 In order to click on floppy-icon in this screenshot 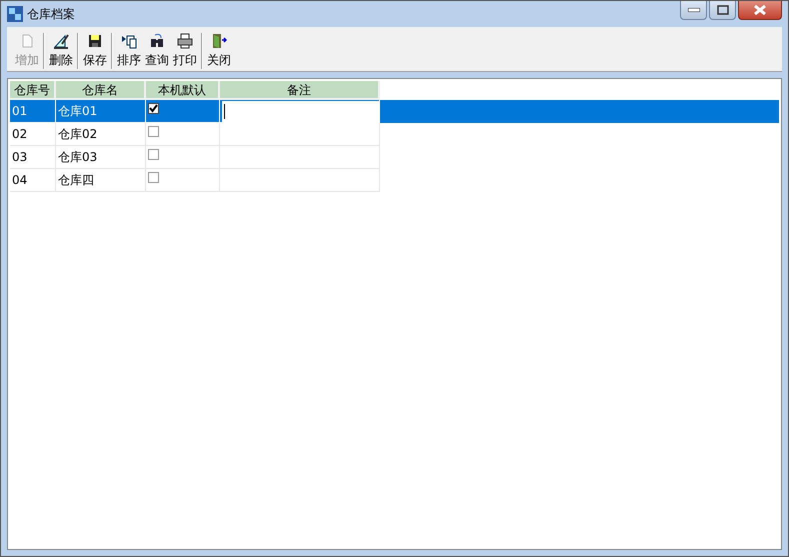, I will do `click(95, 41)`.